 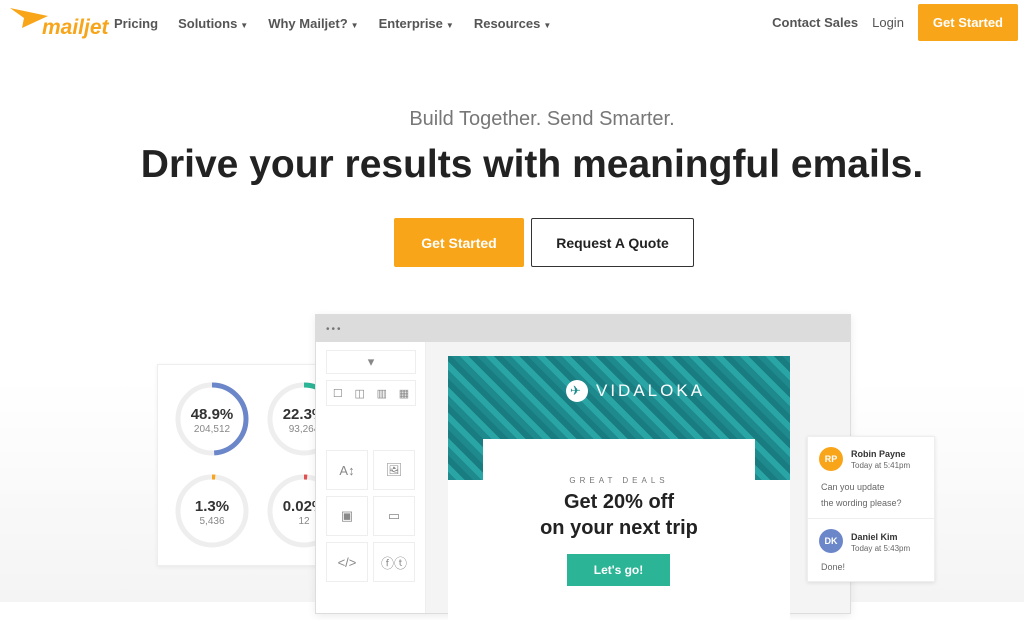 I want to click on social-block-icon: ⓕⓣ, so click(x=394, y=562).